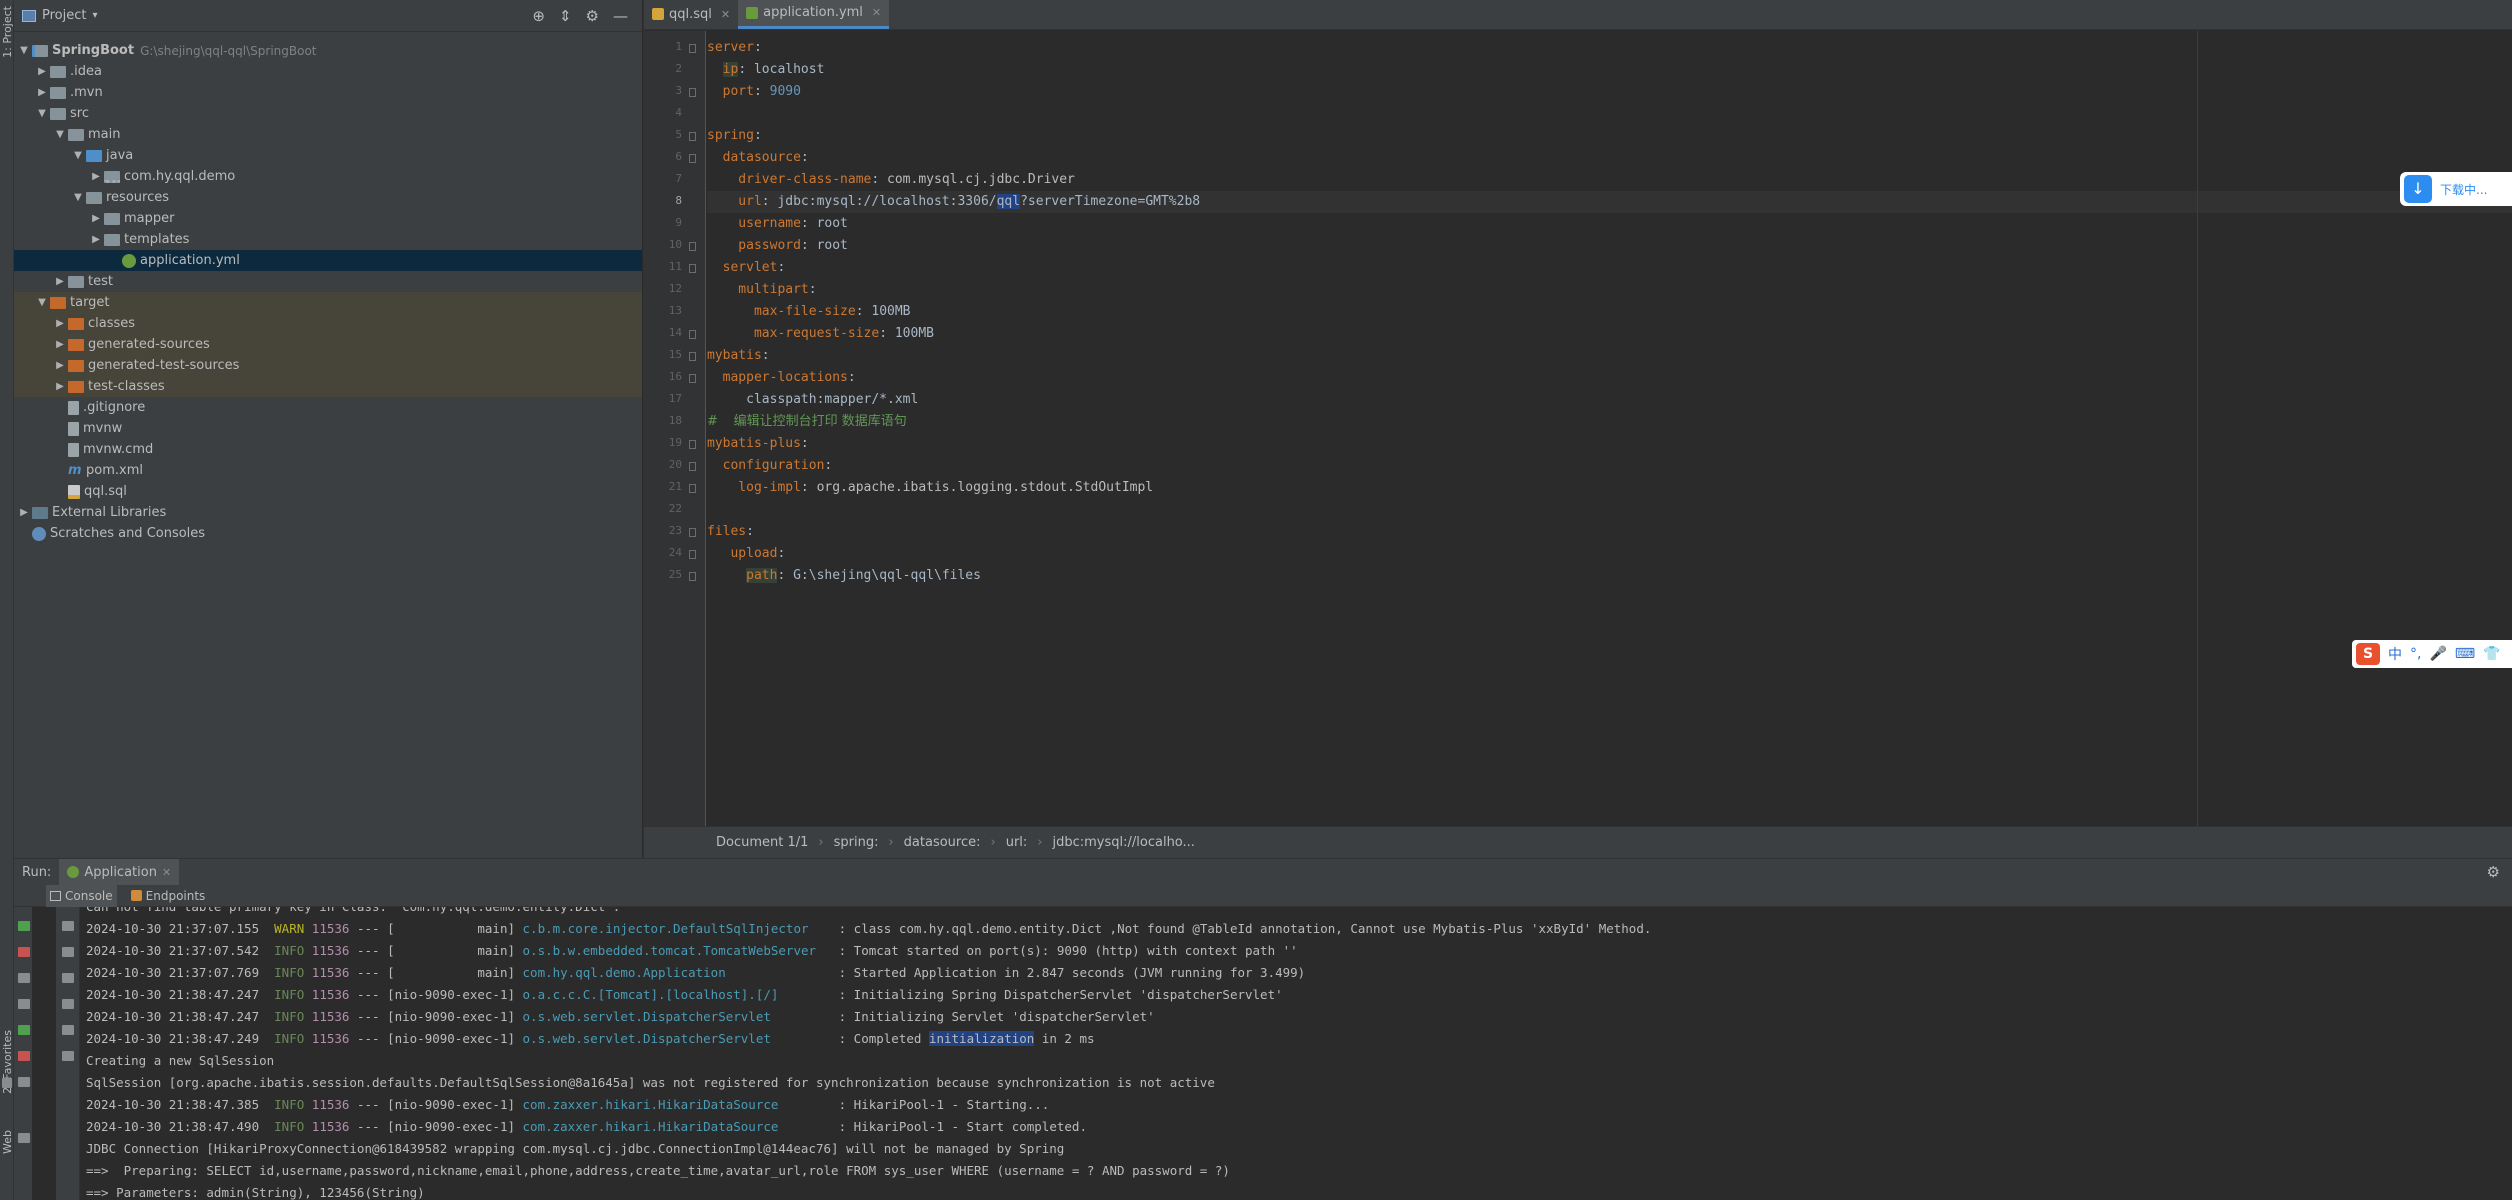  Describe the element at coordinates (1609, 312) in the screenshot. I see `code-line: max-file-size: 100MB` at that location.